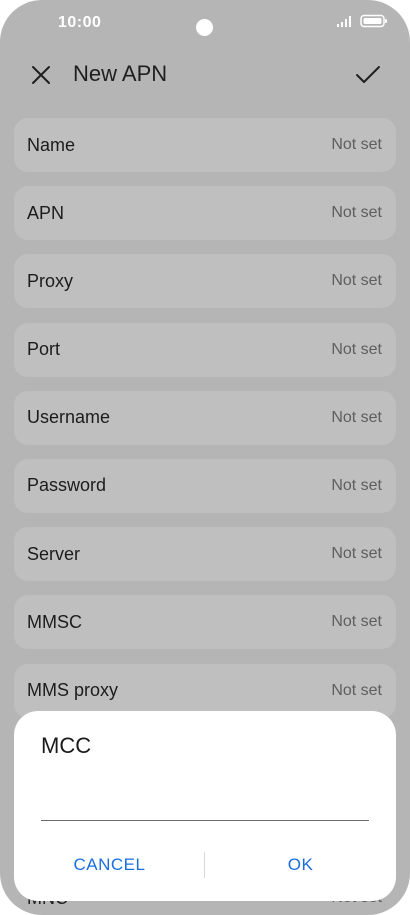  What do you see at coordinates (67, 485) in the screenshot?
I see `field-label: Password` at bounding box center [67, 485].